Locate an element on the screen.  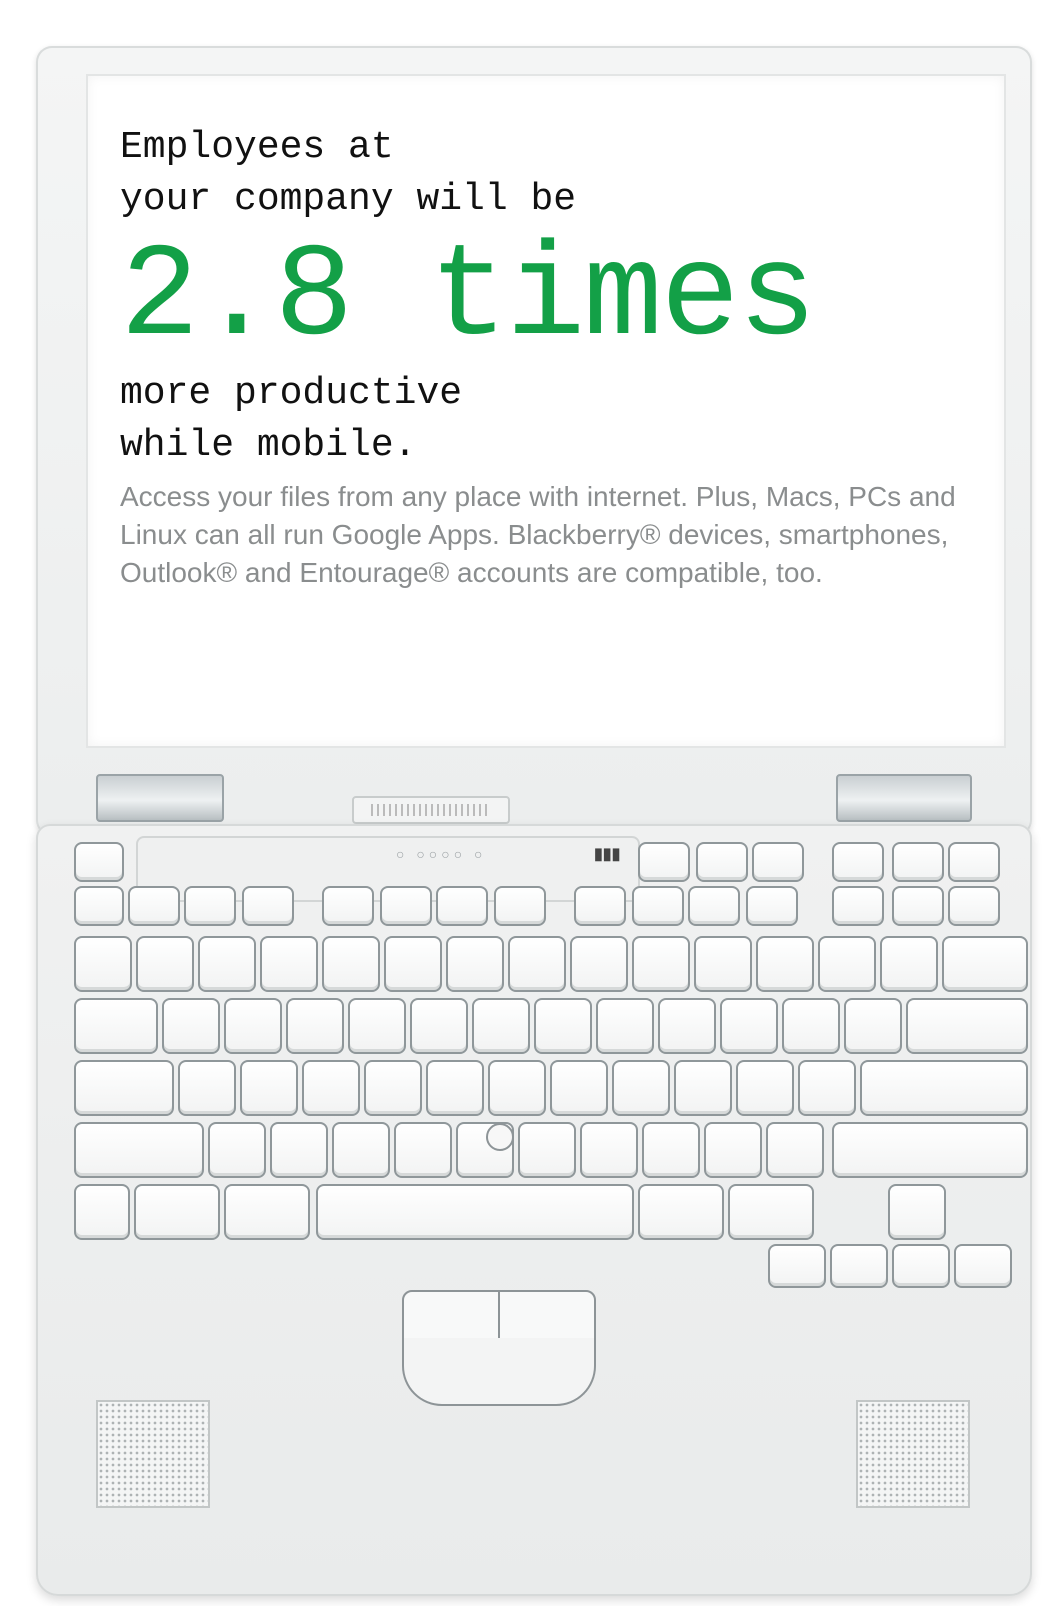
lid-latch is located at coordinates (431, 810).